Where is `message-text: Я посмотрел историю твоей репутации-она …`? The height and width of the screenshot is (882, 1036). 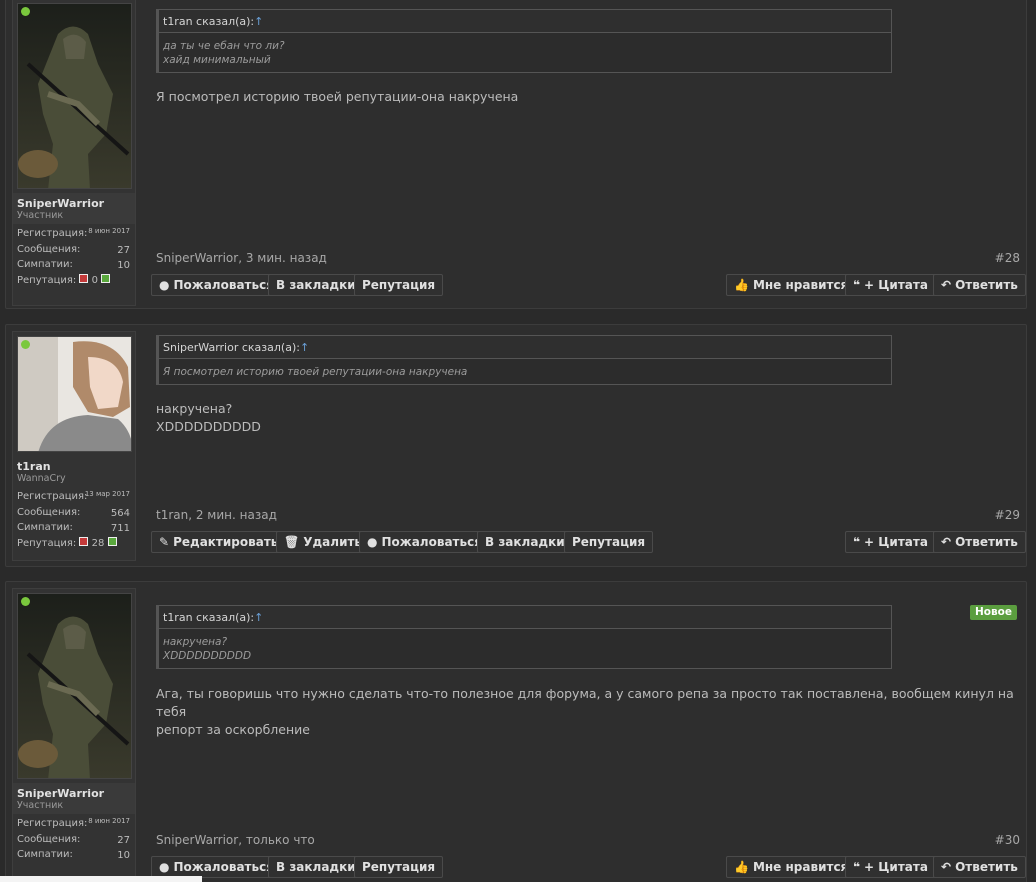
message-text: Я посмотрел историю твоей репутации-она … is located at coordinates (337, 96).